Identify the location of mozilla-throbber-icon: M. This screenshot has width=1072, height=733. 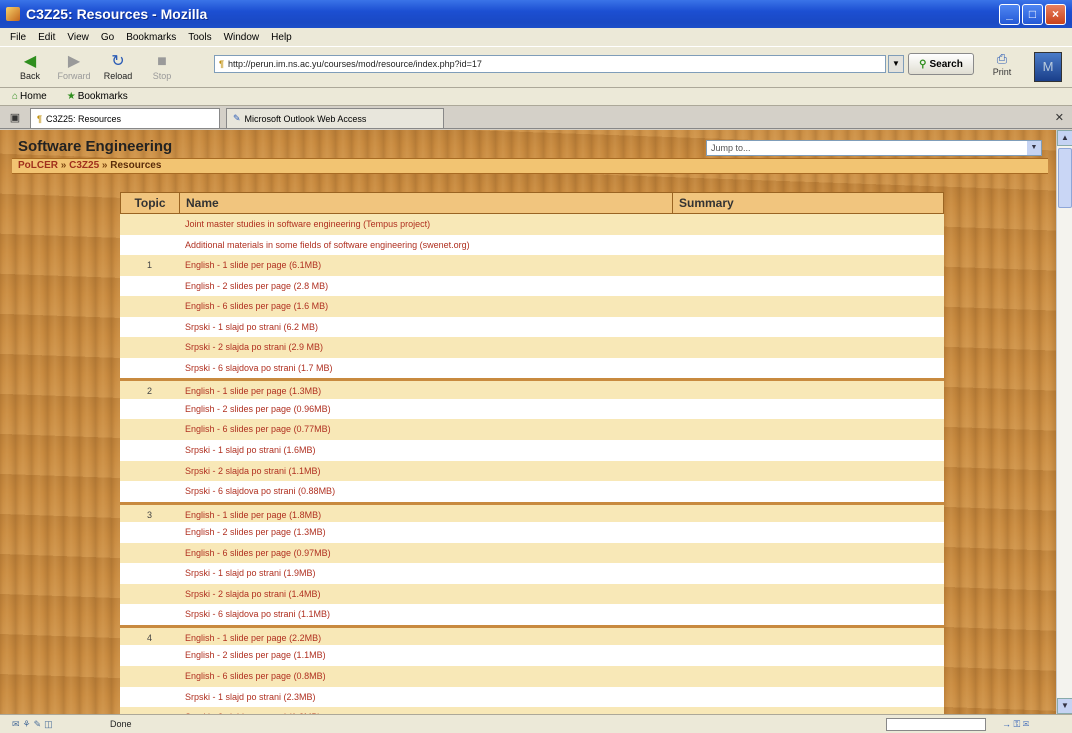
(1048, 67).